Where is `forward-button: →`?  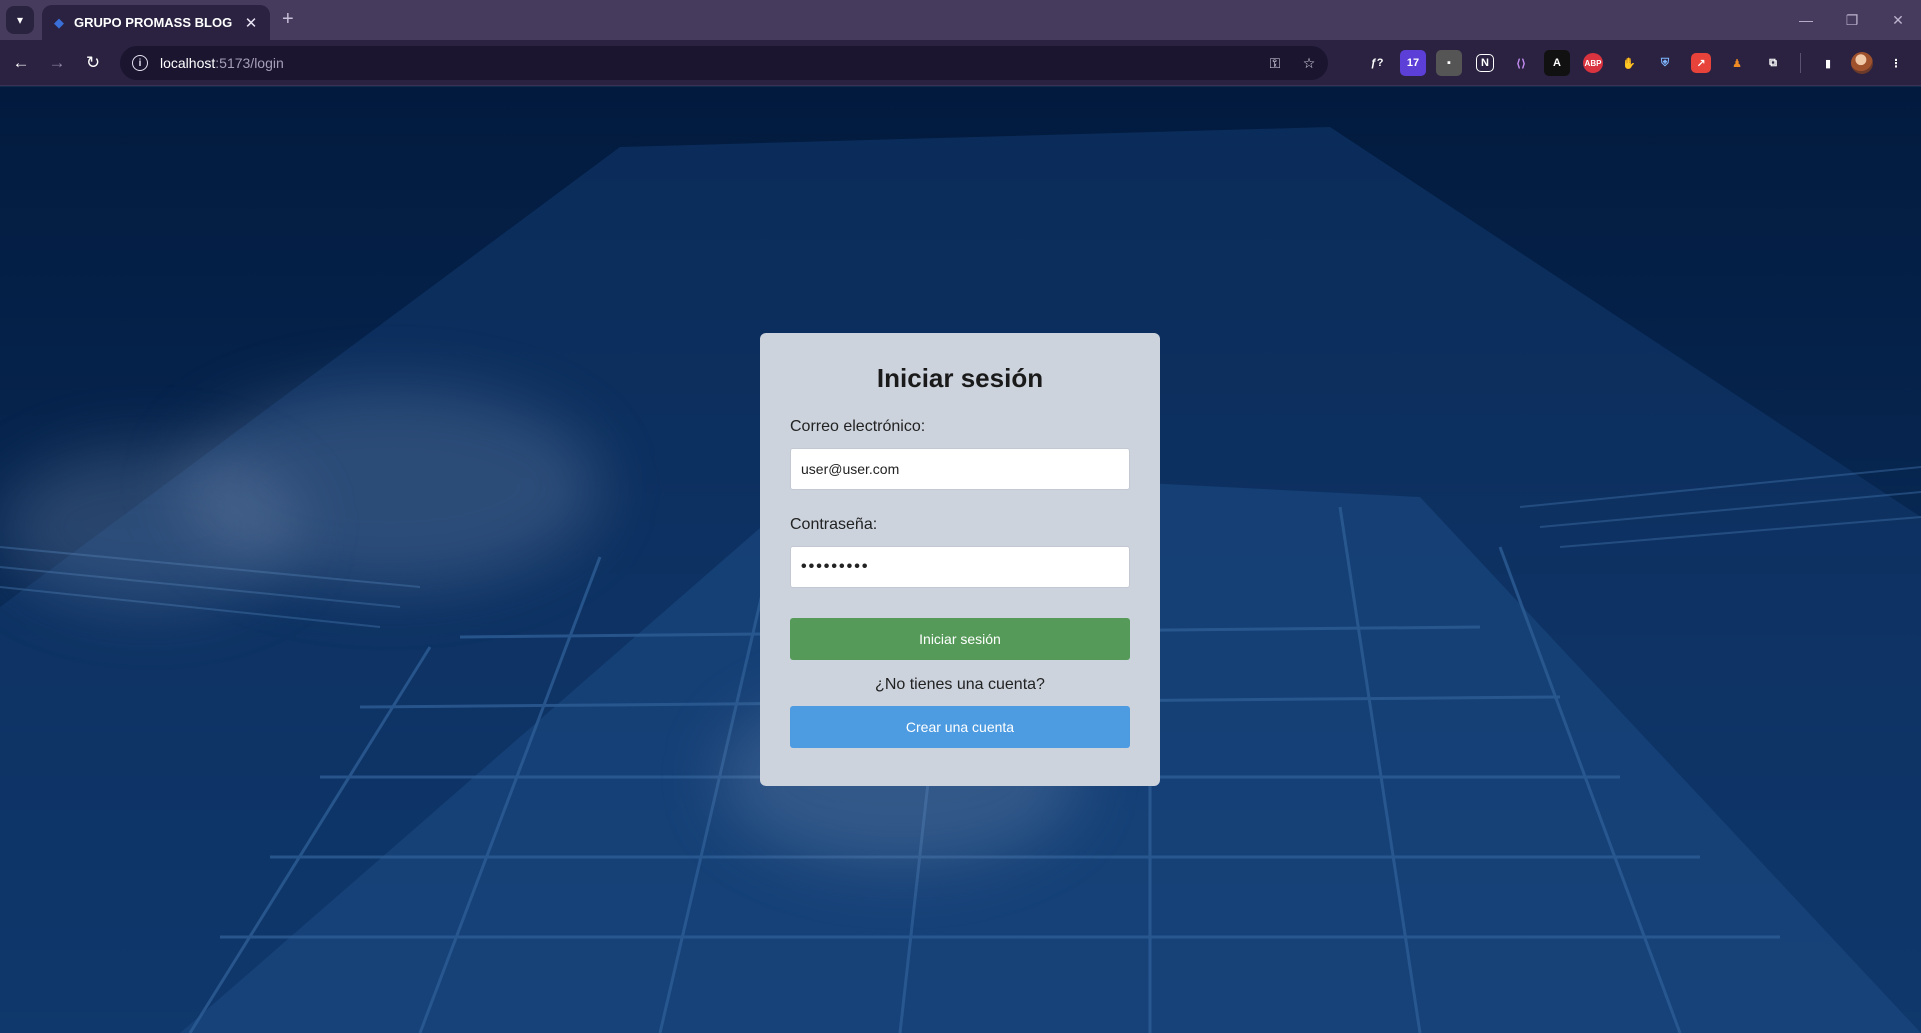
forward-button: → is located at coordinates (57, 63).